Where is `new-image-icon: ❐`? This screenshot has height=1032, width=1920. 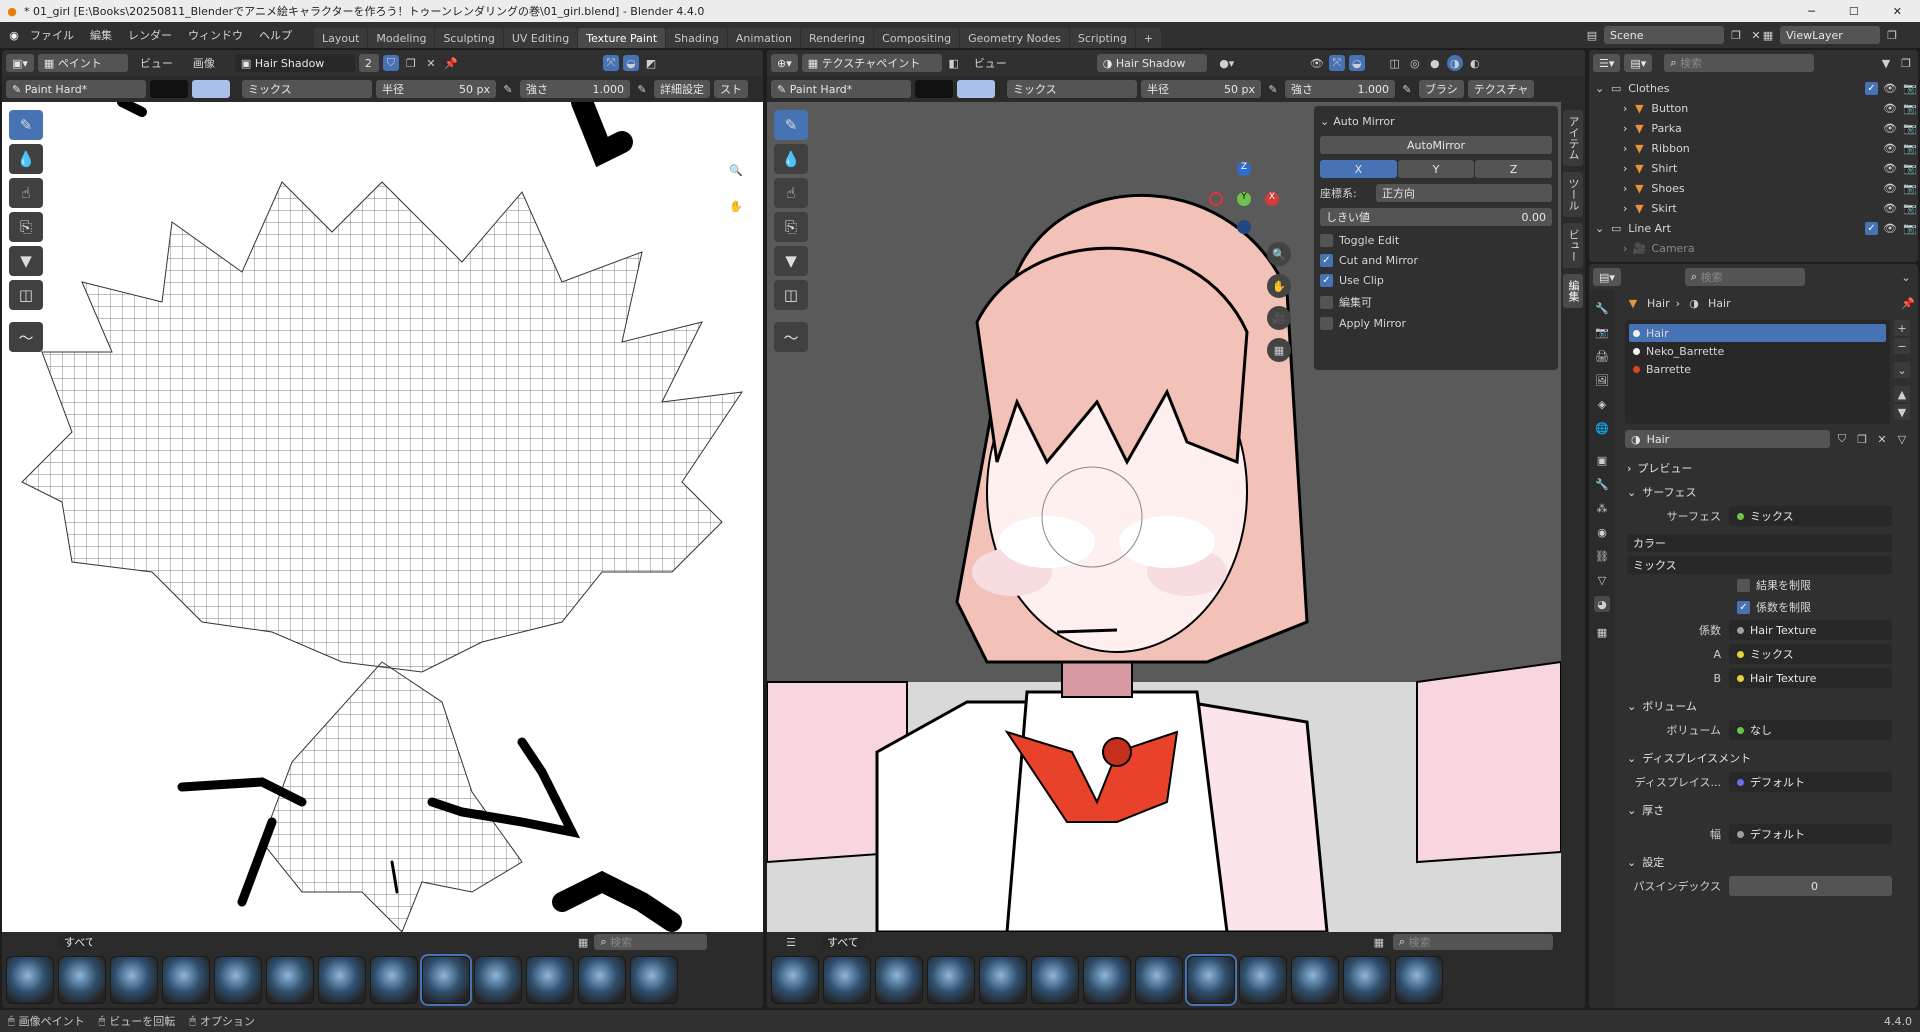 new-image-icon: ❐ is located at coordinates (411, 63).